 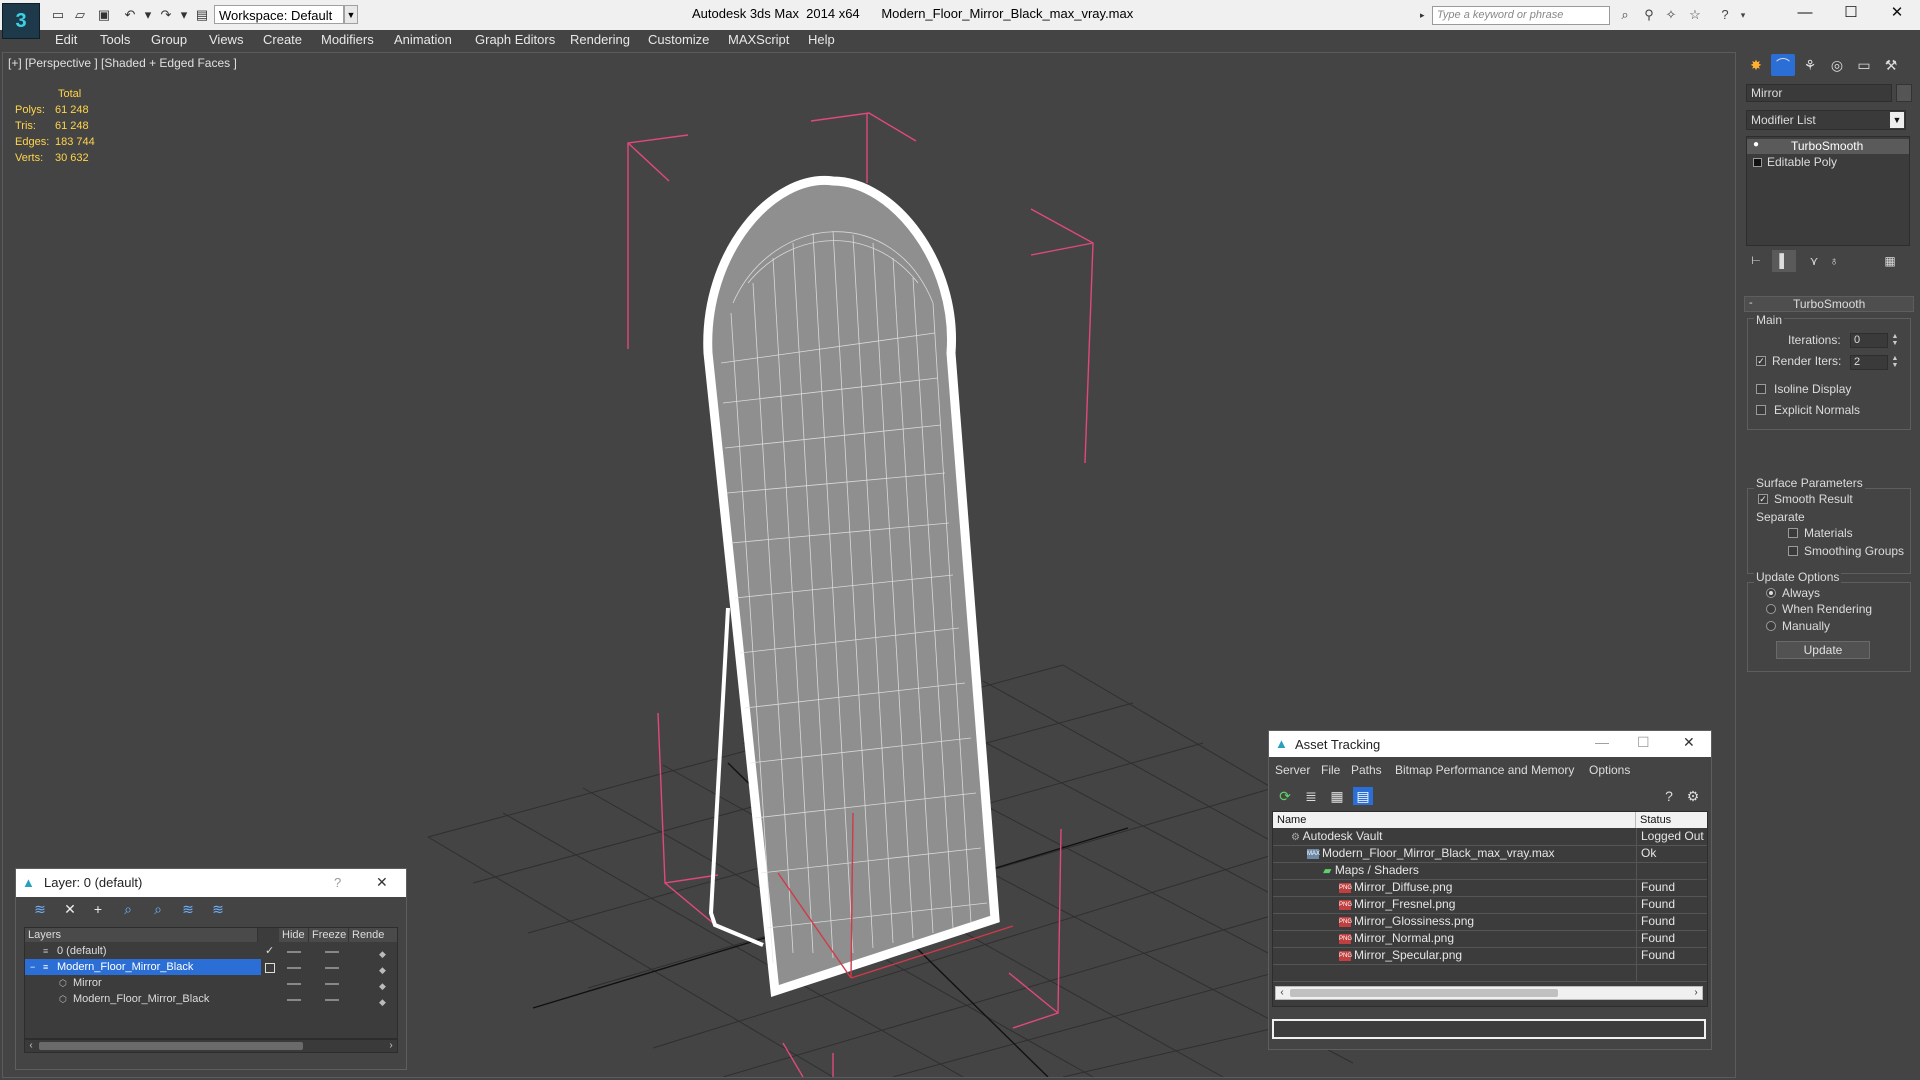 What do you see at coordinates (1761, 389) in the screenshot?
I see `isoline-display-checkbox` at bounding box center [1761, 389].